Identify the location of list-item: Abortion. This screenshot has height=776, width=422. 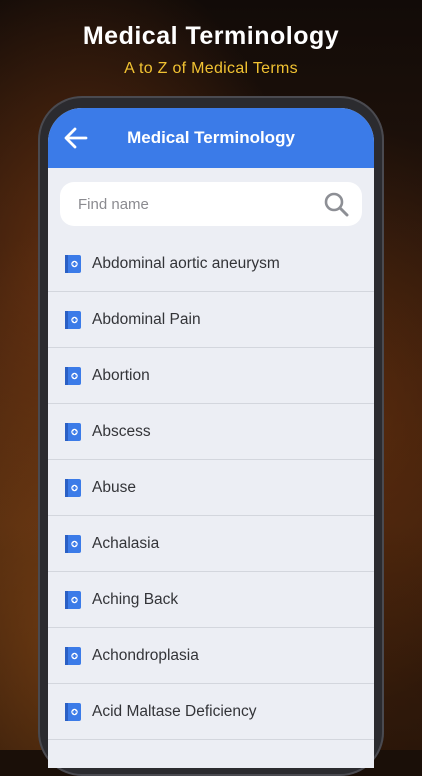
(211, 376).